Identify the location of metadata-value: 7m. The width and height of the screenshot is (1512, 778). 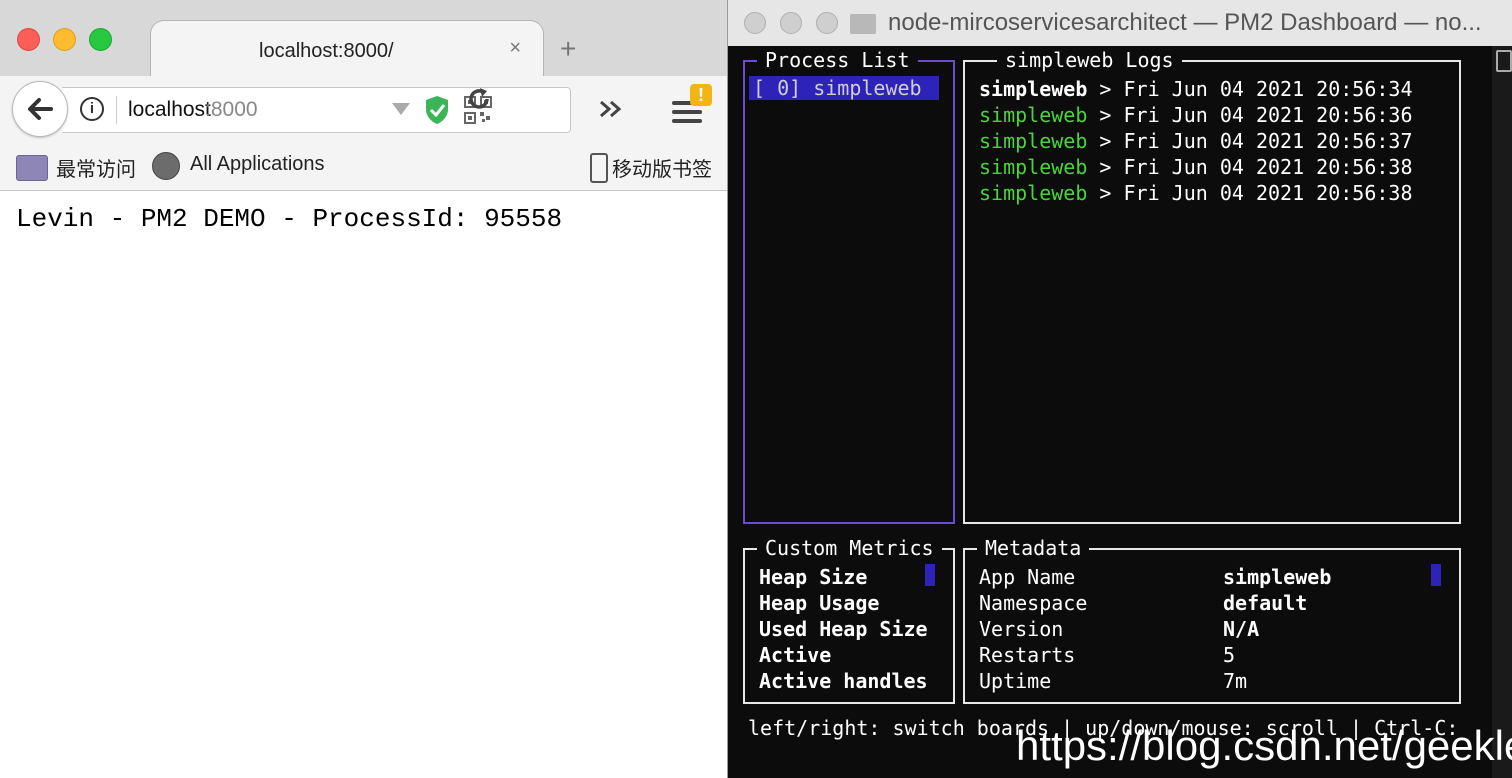
(1235, 681).